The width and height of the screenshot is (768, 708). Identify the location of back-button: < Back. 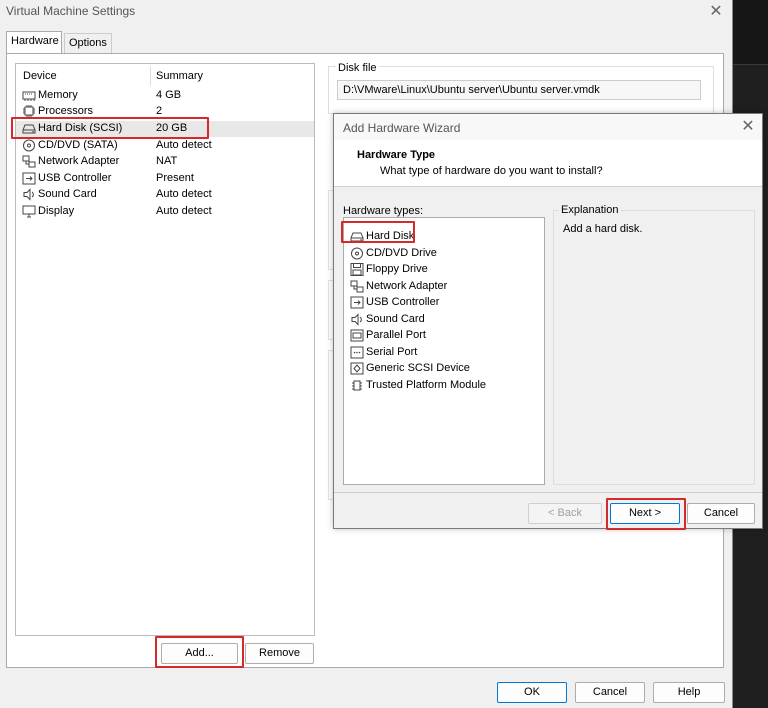
(565, 513).